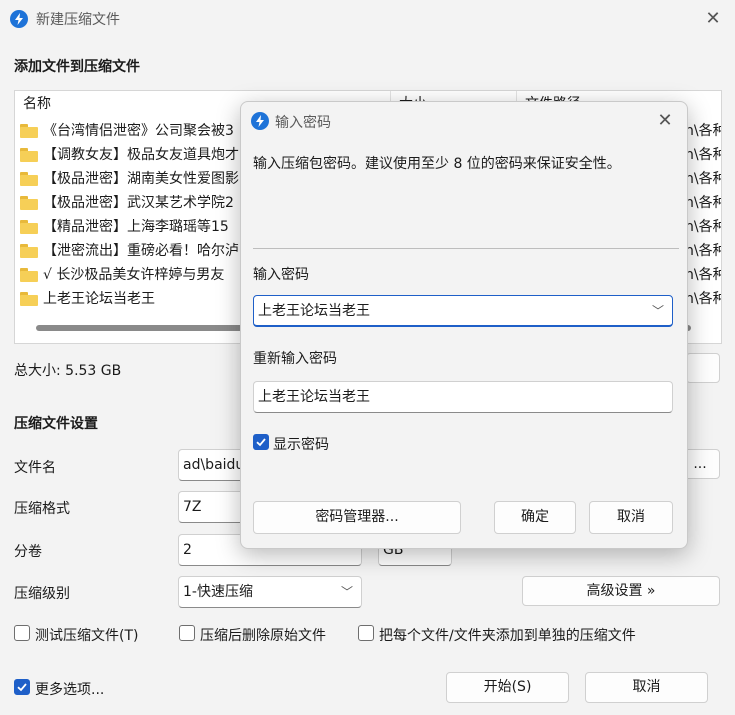  Describe the element at coordinates (466, 248) in the screenshot. I see `dialog-divider` at that location.